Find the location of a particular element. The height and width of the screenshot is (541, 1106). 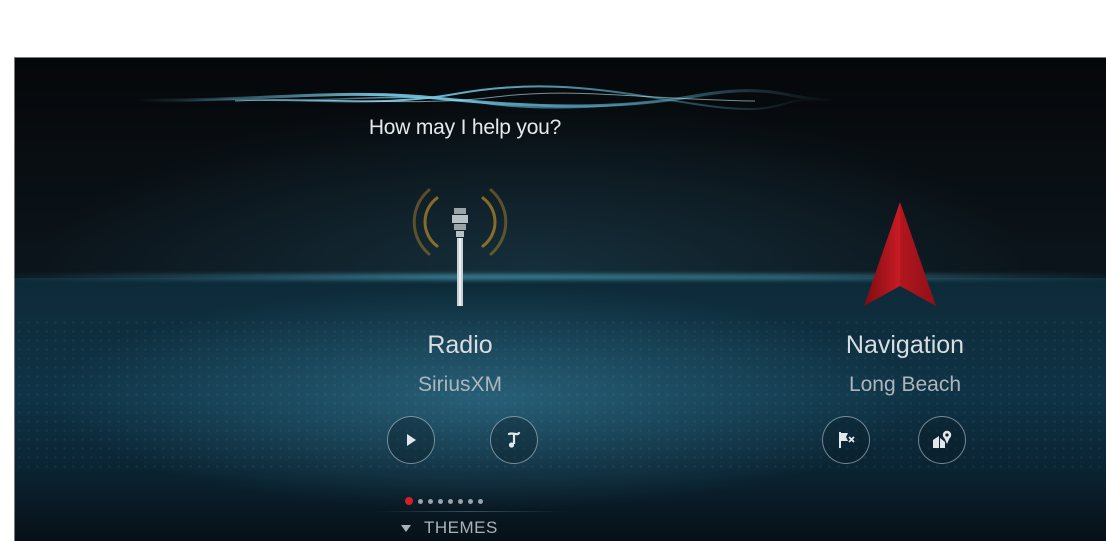

navigation-arrow-icon is located at coordinates (900, 254).